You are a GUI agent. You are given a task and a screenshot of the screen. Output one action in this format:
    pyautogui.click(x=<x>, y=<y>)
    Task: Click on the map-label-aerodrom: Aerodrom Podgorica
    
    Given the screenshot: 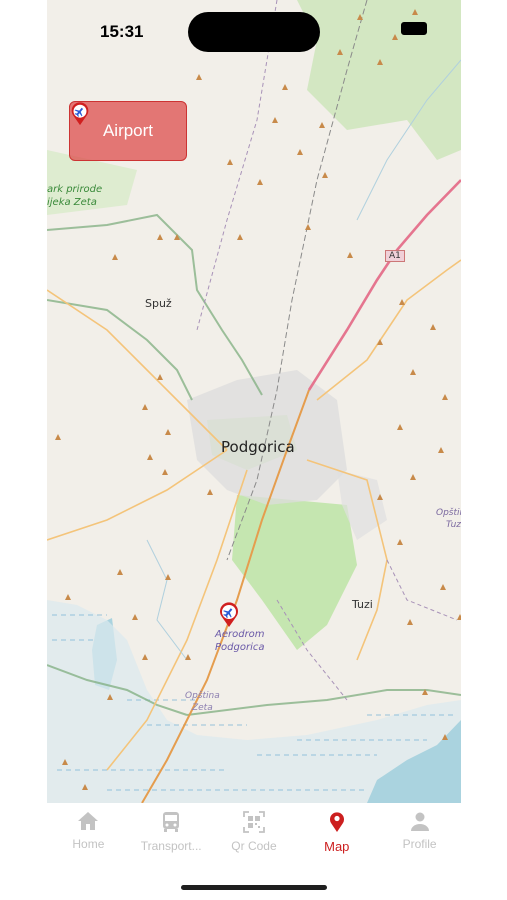 What is the action you would take?
    pyautogui.click(x=240, y=641)
    